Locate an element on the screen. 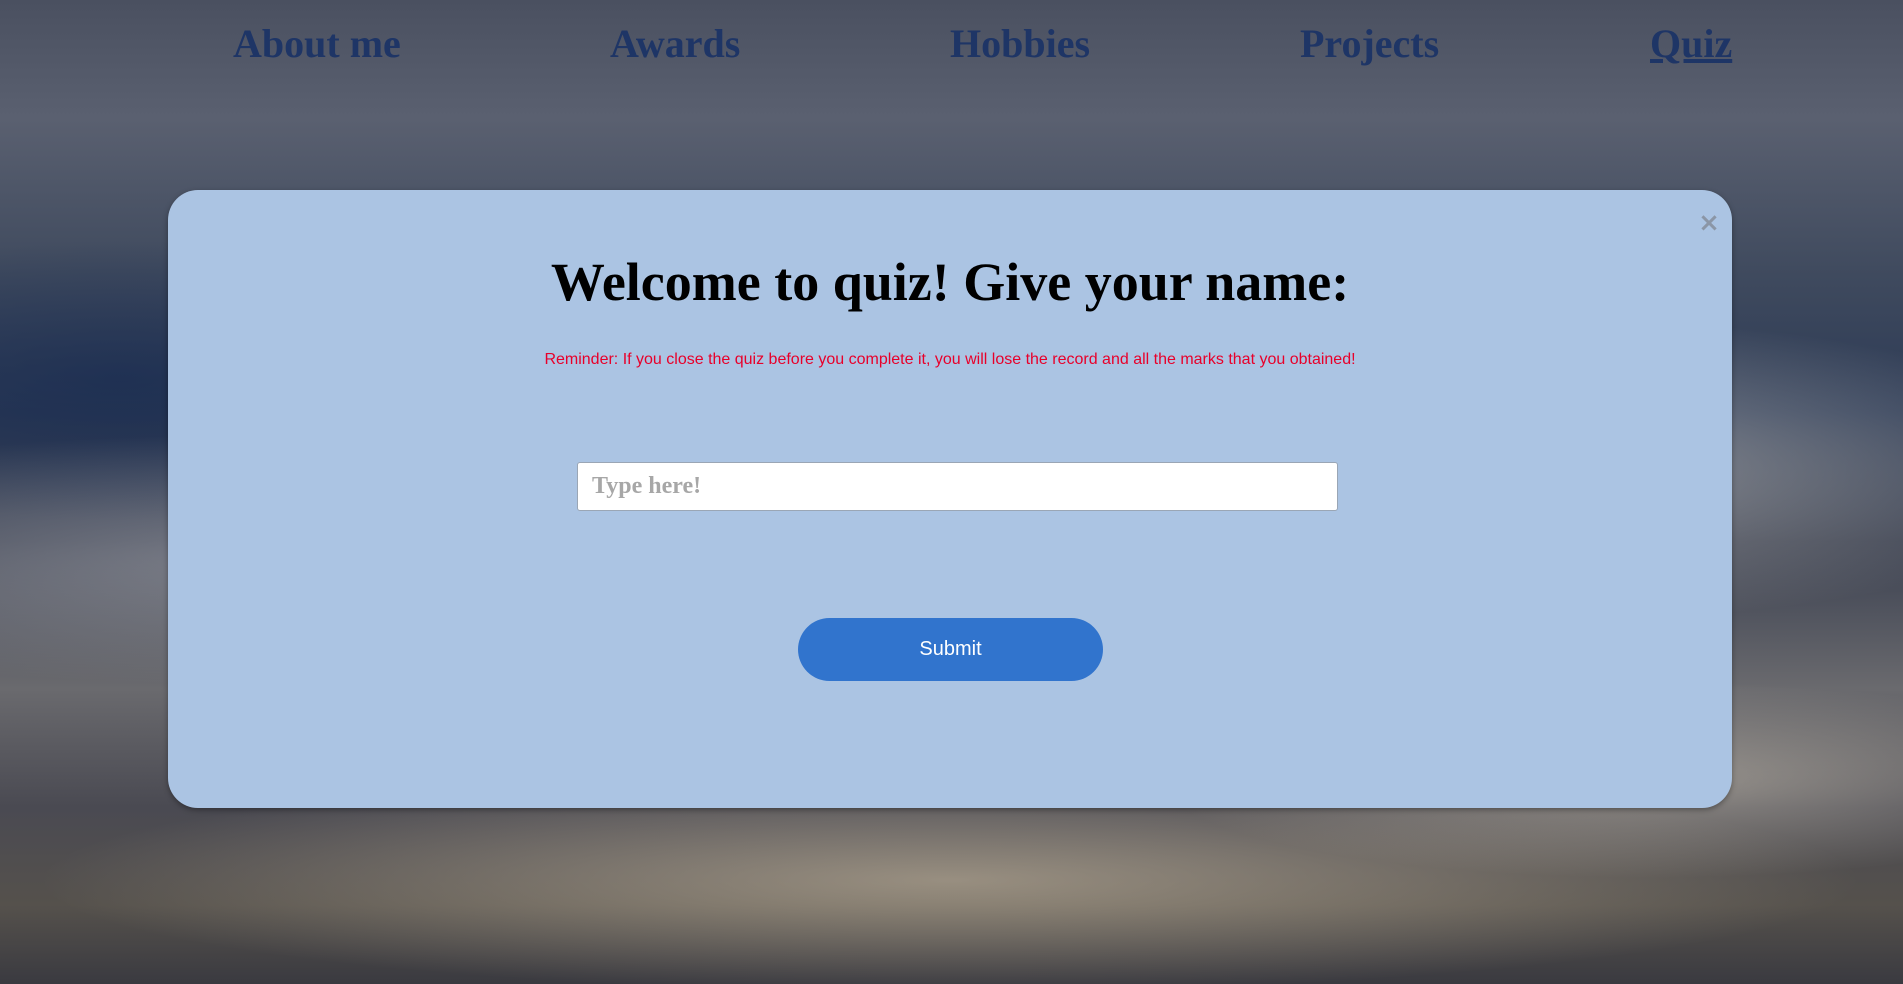 This screenshot has height=984, width=1903. submit-button: Submit is located at coordinates (950, 649).